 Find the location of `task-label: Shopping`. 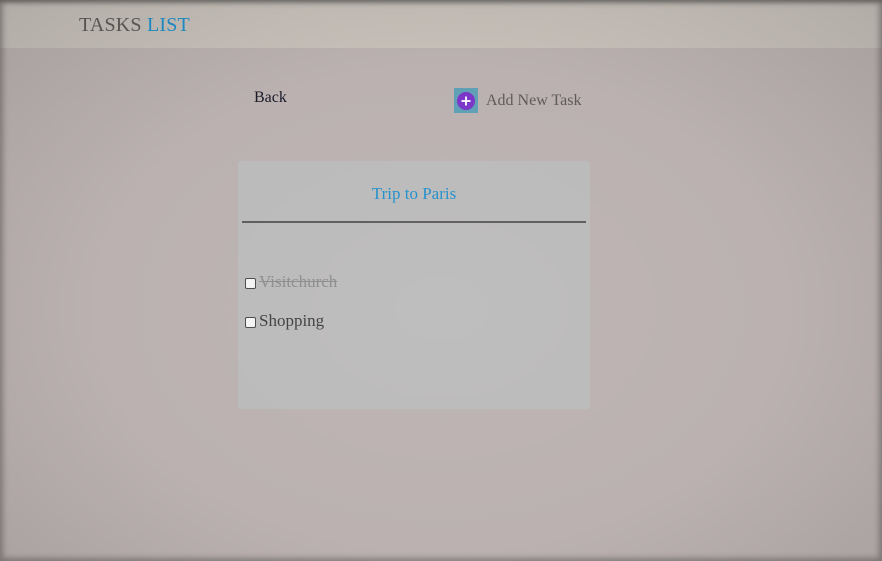

task-label: Shopping is located at coordinates (292, 320).